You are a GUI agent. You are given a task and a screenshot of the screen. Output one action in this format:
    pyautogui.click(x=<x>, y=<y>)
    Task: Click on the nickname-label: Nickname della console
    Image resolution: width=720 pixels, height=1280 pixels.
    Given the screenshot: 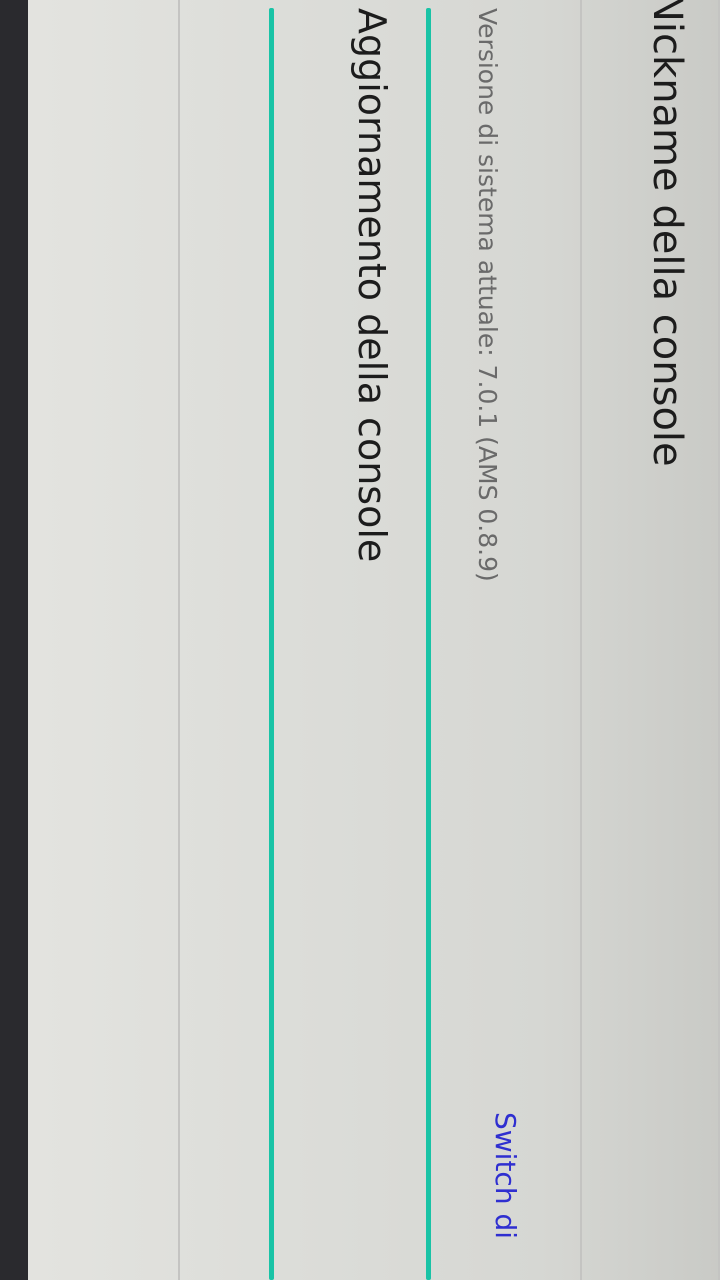 What is the action you would take?
    pyautogui.click(x=667, y=233)
    